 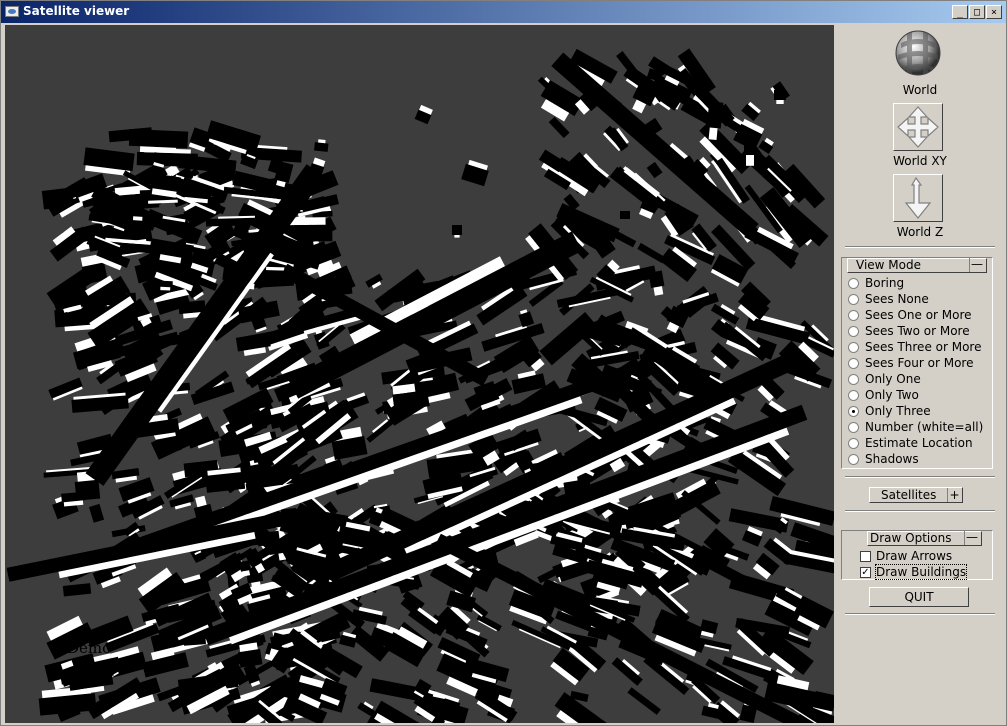 I want to click on satellites-title: Satellites, so click(x=909, y=495).